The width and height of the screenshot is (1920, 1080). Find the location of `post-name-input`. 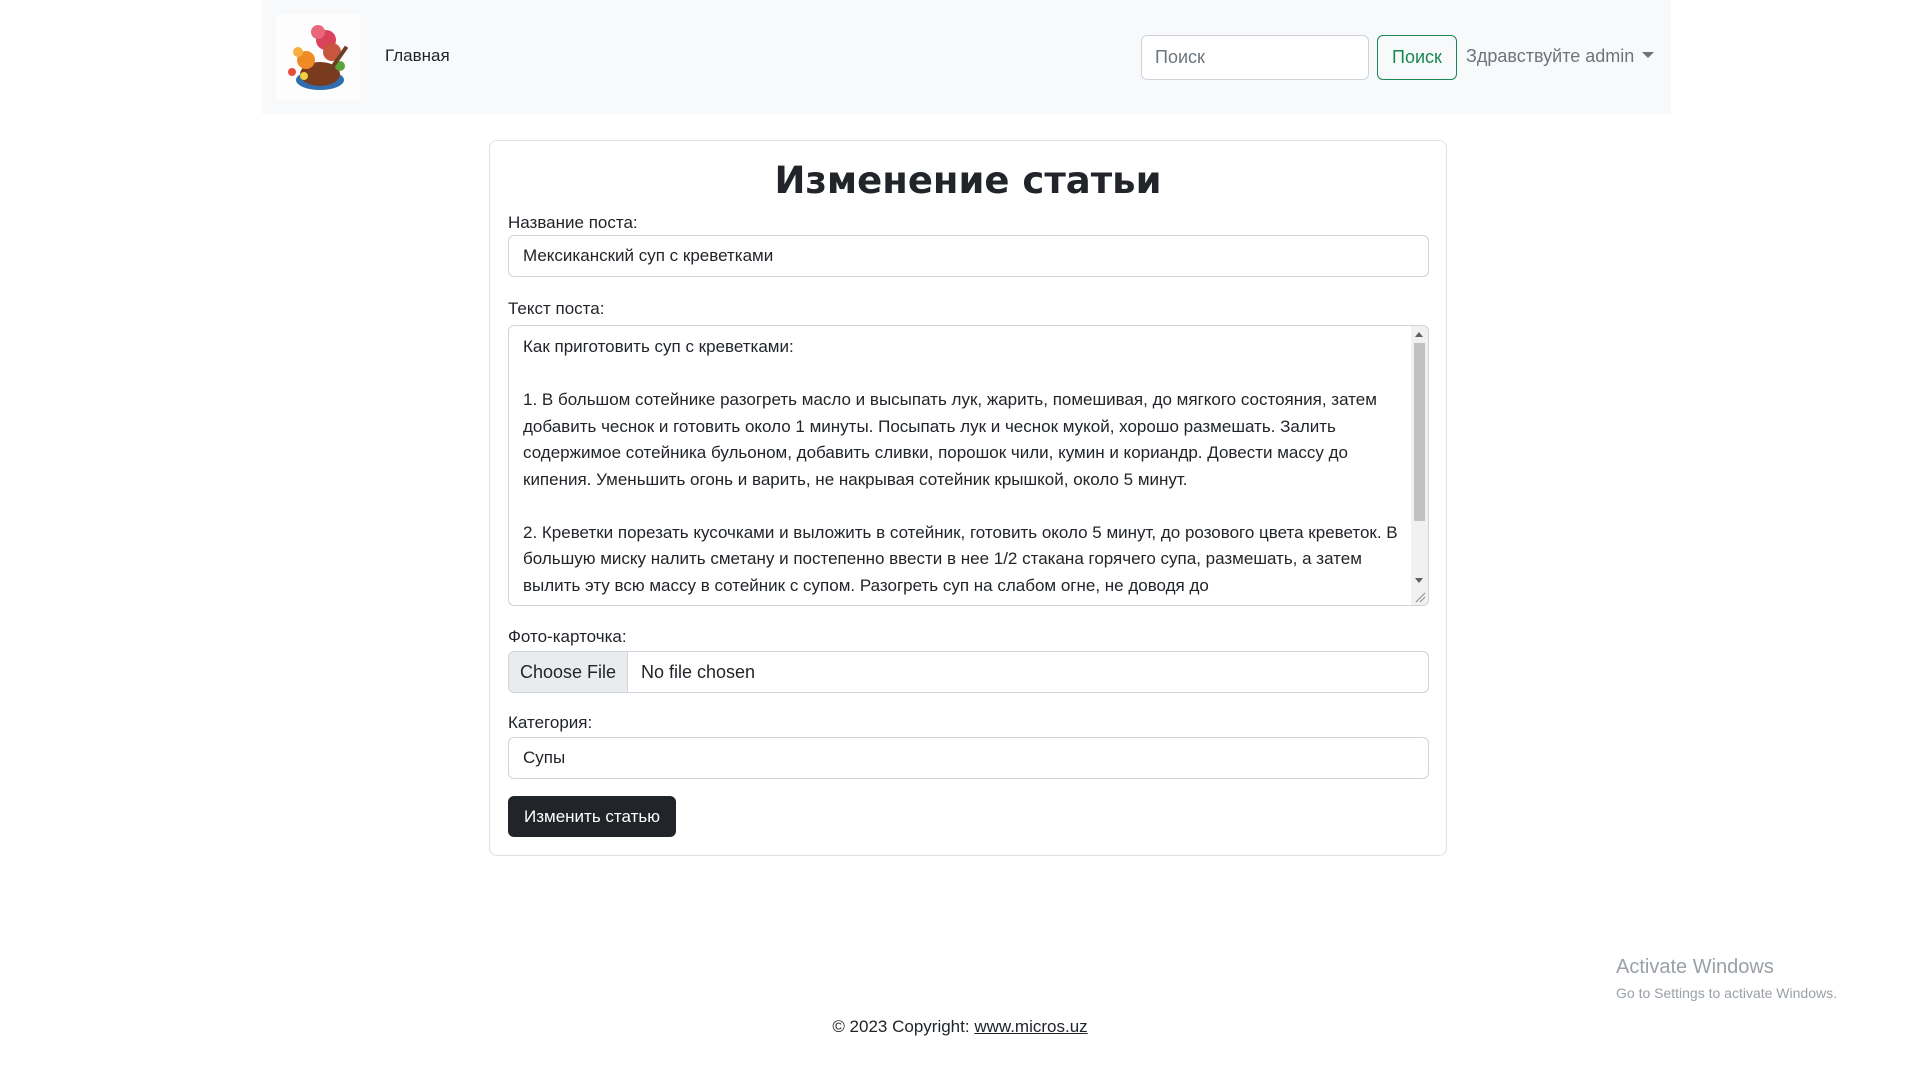

post-name-input is located at coordinates (968, 256).